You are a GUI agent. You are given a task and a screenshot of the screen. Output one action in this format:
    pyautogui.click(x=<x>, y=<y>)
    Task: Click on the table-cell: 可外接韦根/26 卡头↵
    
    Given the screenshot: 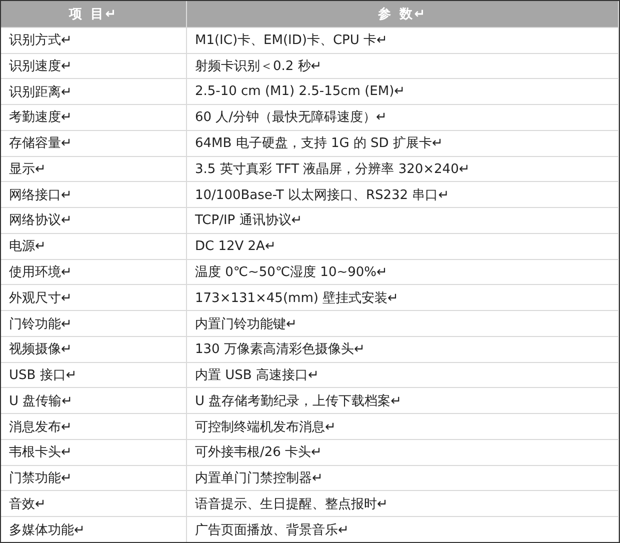 What is the action you would take?
    pyautogui.click(x=403, y=451)
    